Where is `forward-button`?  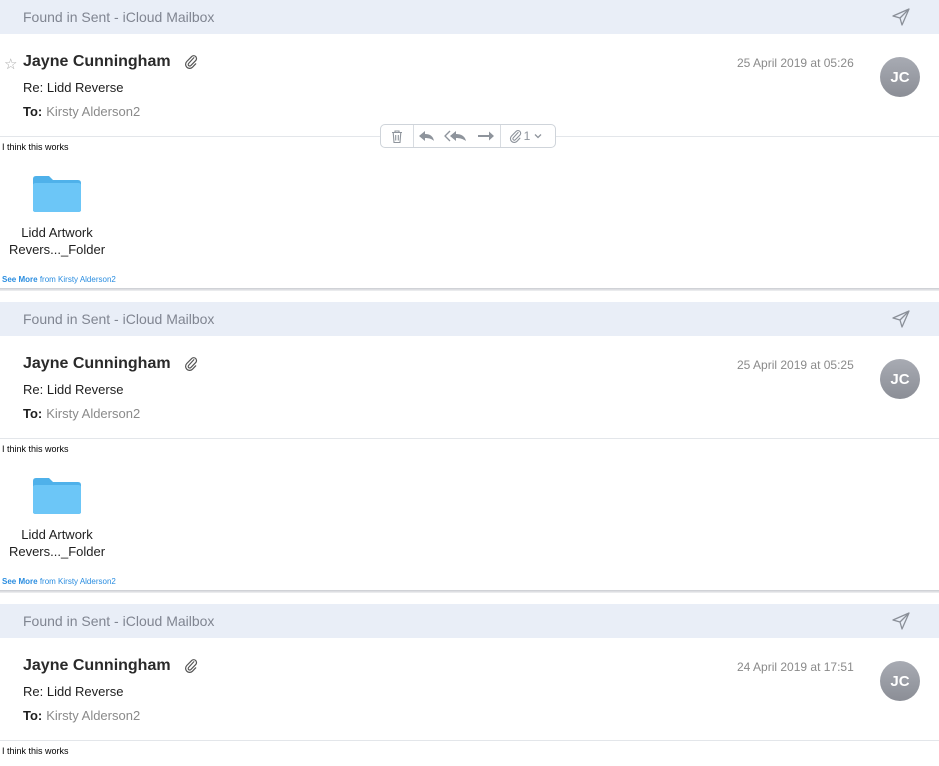
forward-button is located at coordinates (486, 136).